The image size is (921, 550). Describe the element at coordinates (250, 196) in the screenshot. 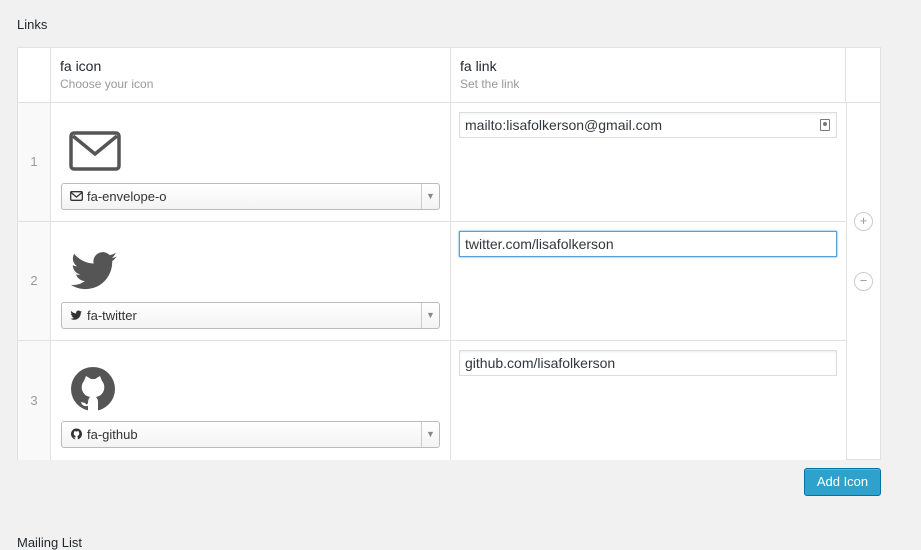

I see `icon-select: fa-envelope-o ▼` at that location.